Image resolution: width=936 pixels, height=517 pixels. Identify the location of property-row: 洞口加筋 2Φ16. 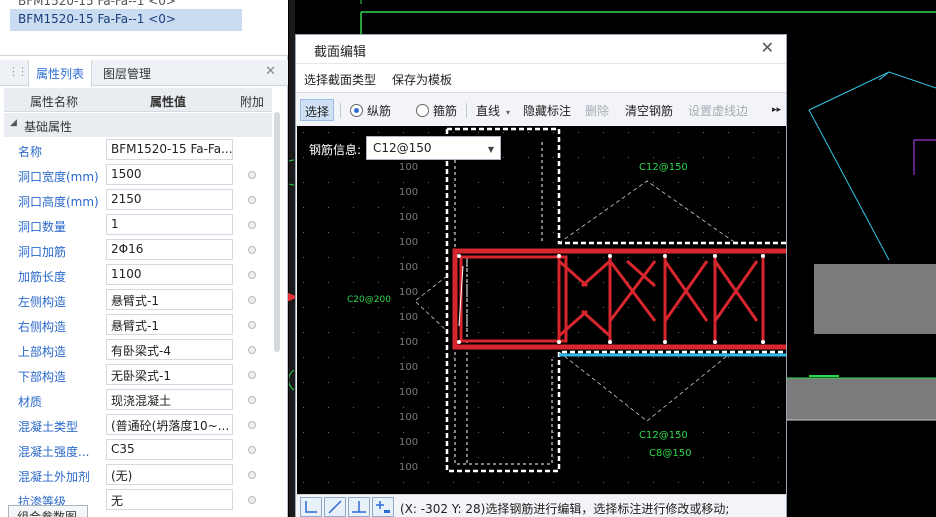
(138, 249).